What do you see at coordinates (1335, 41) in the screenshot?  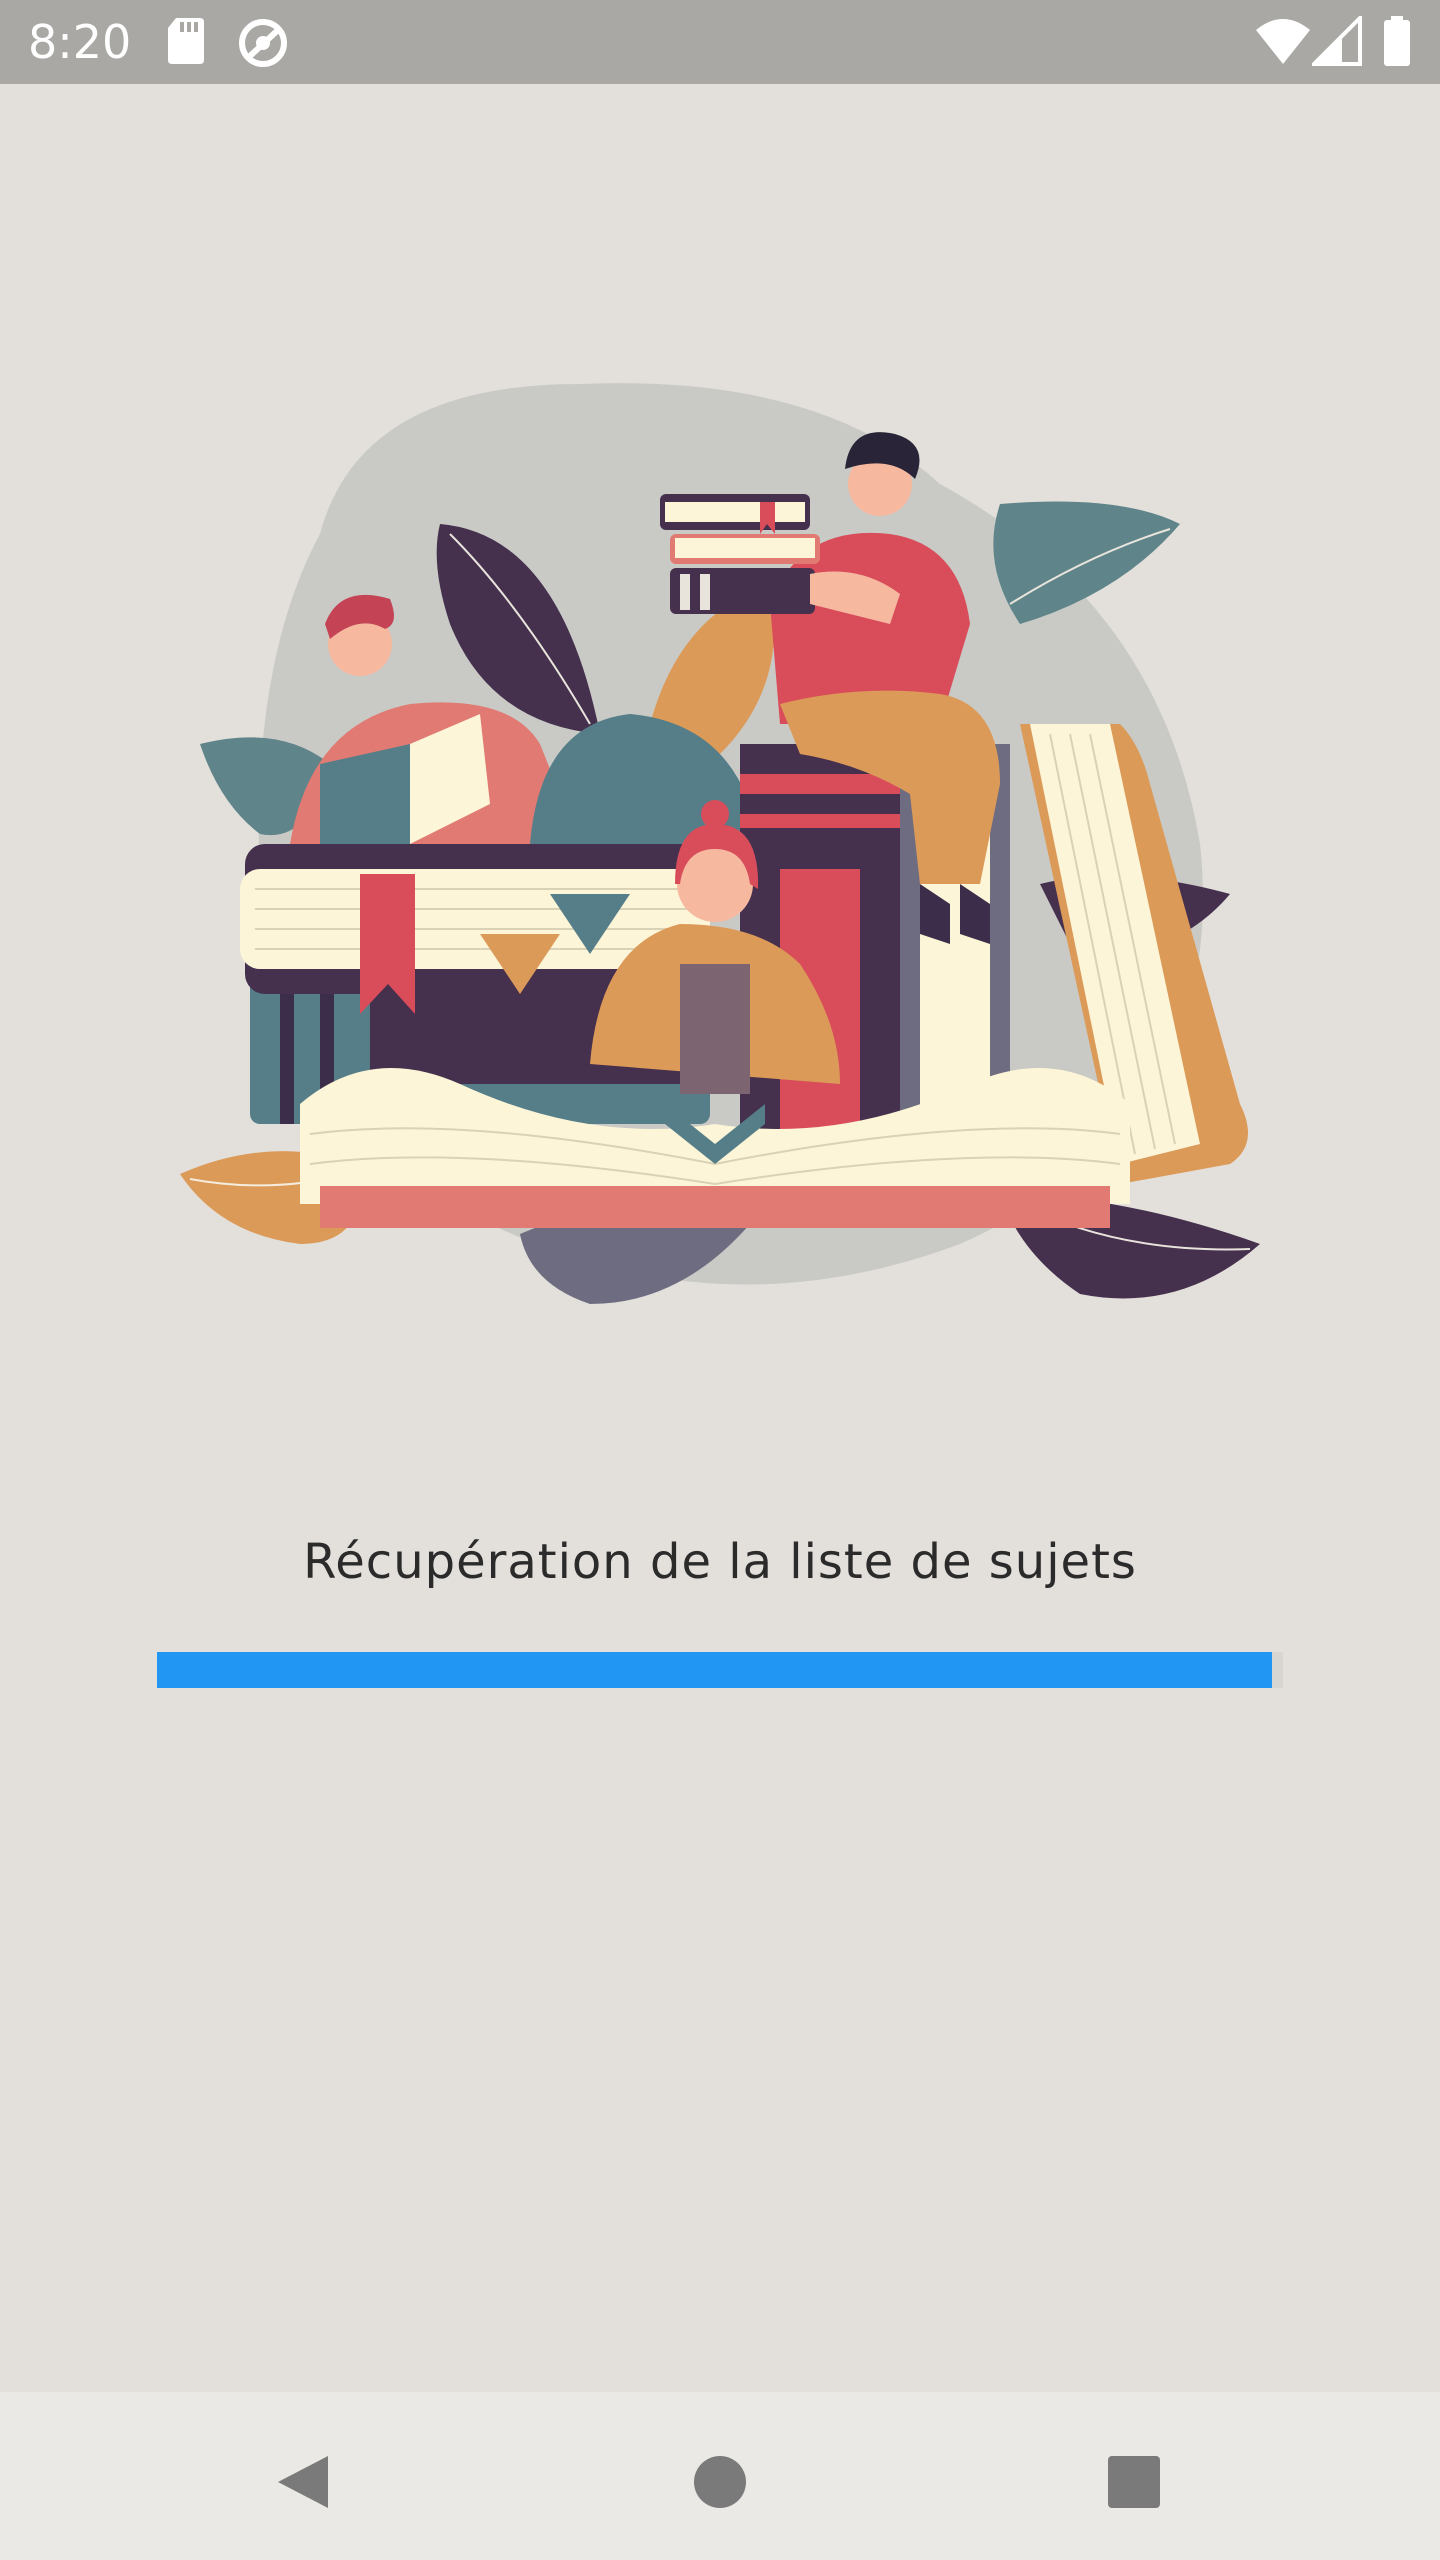 I see `signal-icon` at bounding box center [1335, 41].